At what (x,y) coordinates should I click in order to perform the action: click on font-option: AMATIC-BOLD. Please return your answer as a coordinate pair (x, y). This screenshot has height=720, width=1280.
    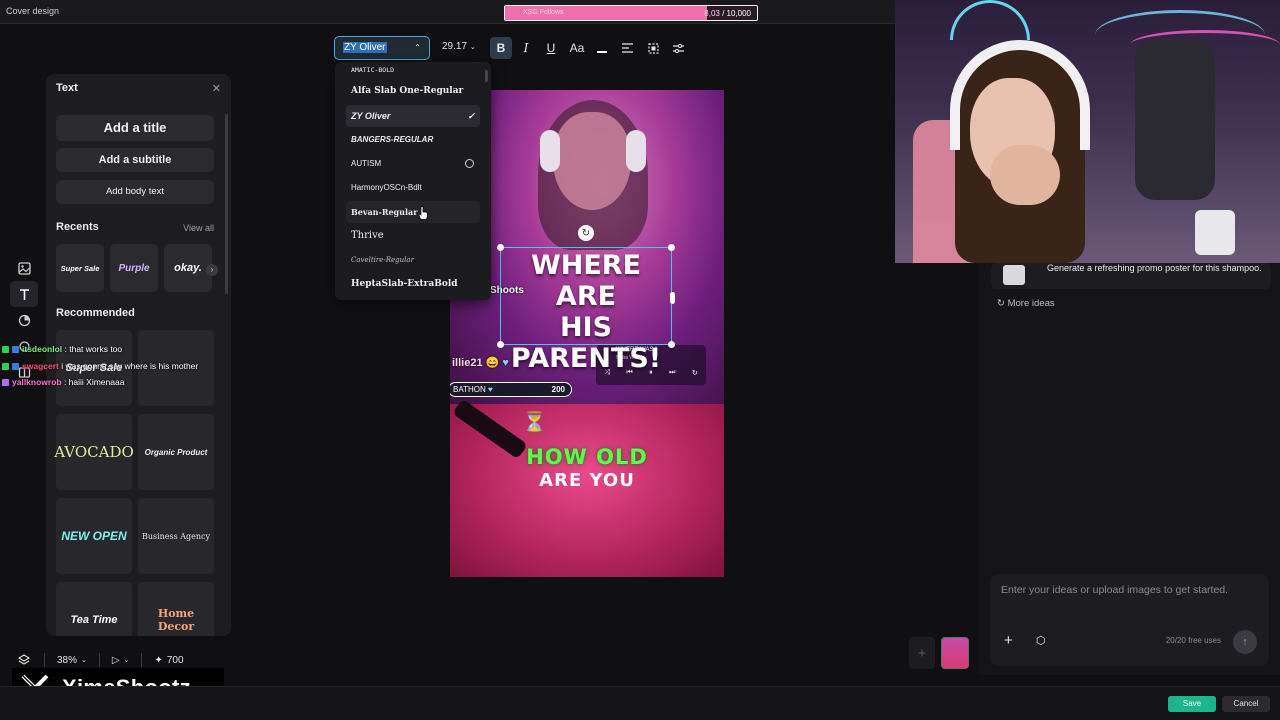
    Looking at the image, I should click on (413, 71).